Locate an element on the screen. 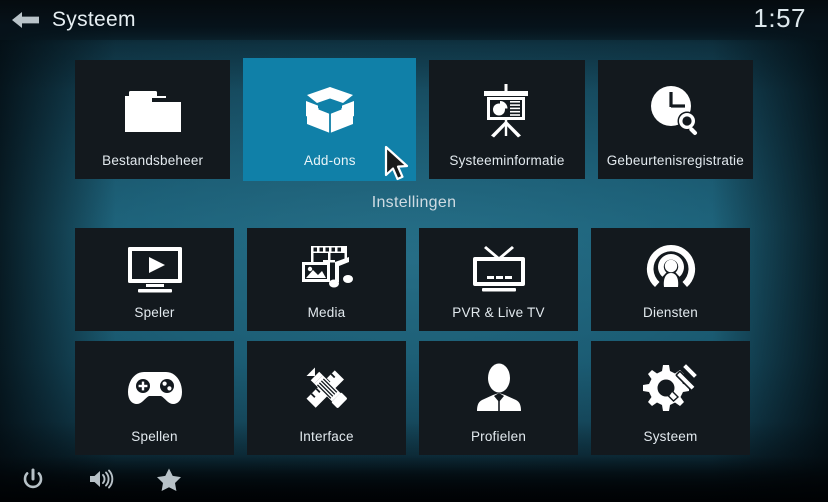  tile-diensten: Diensten is located at coordinates (670, 279).